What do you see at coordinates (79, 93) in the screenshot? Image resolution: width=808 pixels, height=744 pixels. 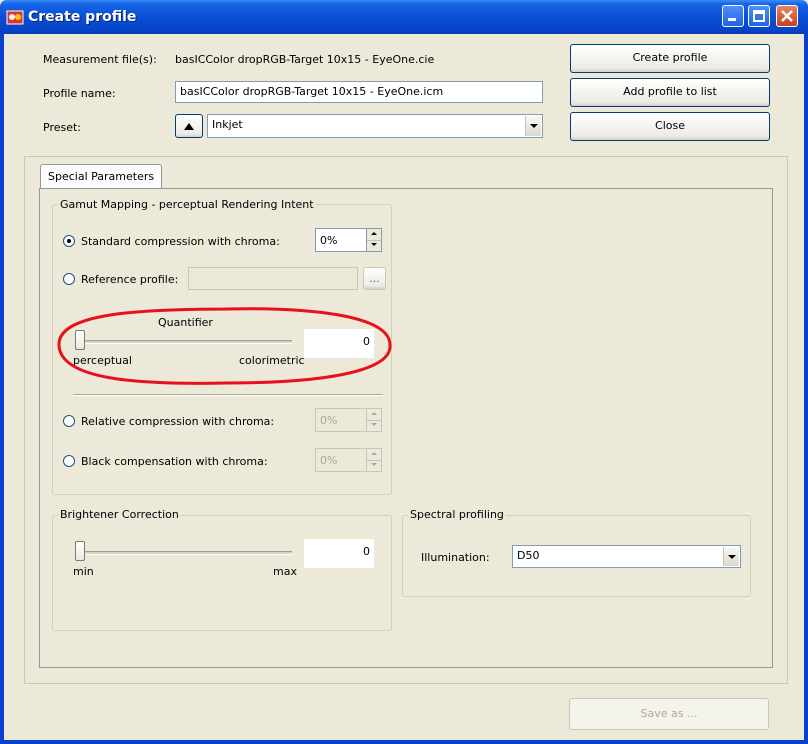 I see `profile-name-label: Profile name:` at bounding box center [79, 93].